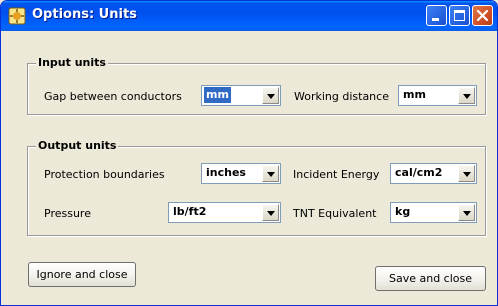 This screenshot has width=498, height=306. Describe the element at coordinates (433, 212) in the screenshot. I see `tnt-equivalent-select: kg` at that location.